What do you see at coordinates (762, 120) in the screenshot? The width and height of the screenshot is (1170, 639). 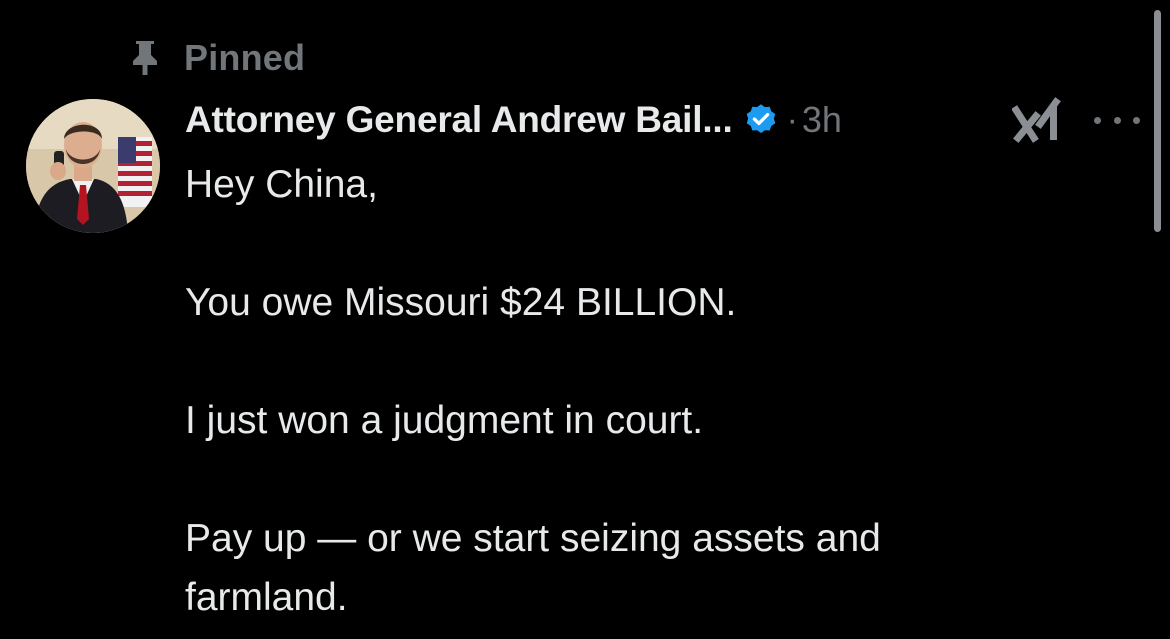 I see `verified-badge-icon` at bounding box center [762, 120].